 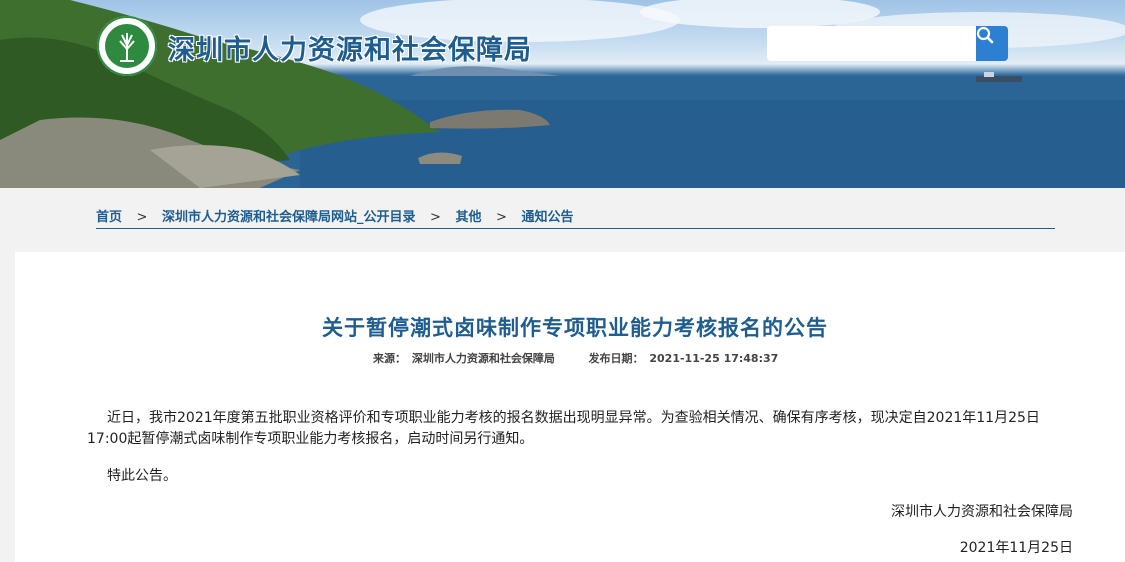 What do you see at coordinates (1016, 548) in the screenshot?
I see `article-sign-date: 2021年11月25日` at bounding box center [1016, 548].